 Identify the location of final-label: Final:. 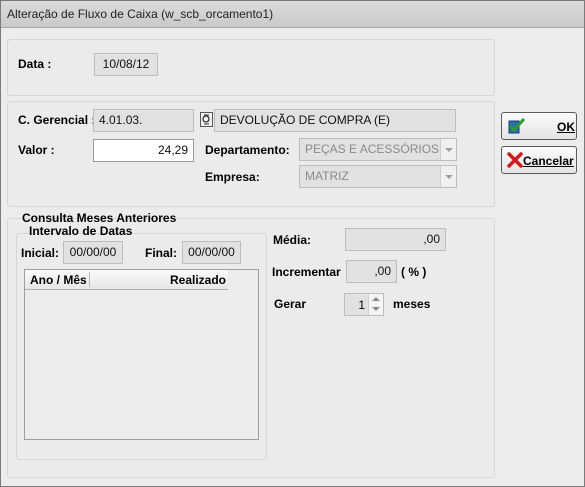
(161, 253).